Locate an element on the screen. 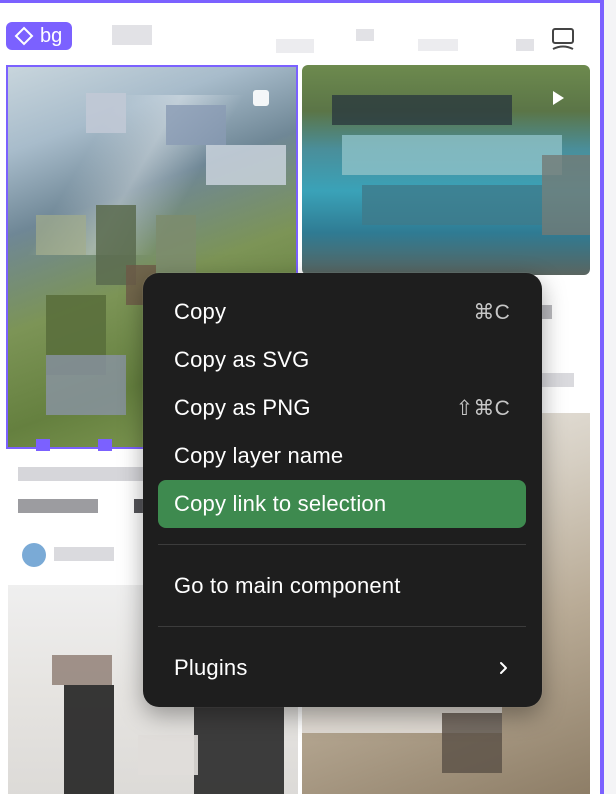 The image size is (616, 794). menu-item-copy: Copy ⌘C is located at coordinates (342, 312).